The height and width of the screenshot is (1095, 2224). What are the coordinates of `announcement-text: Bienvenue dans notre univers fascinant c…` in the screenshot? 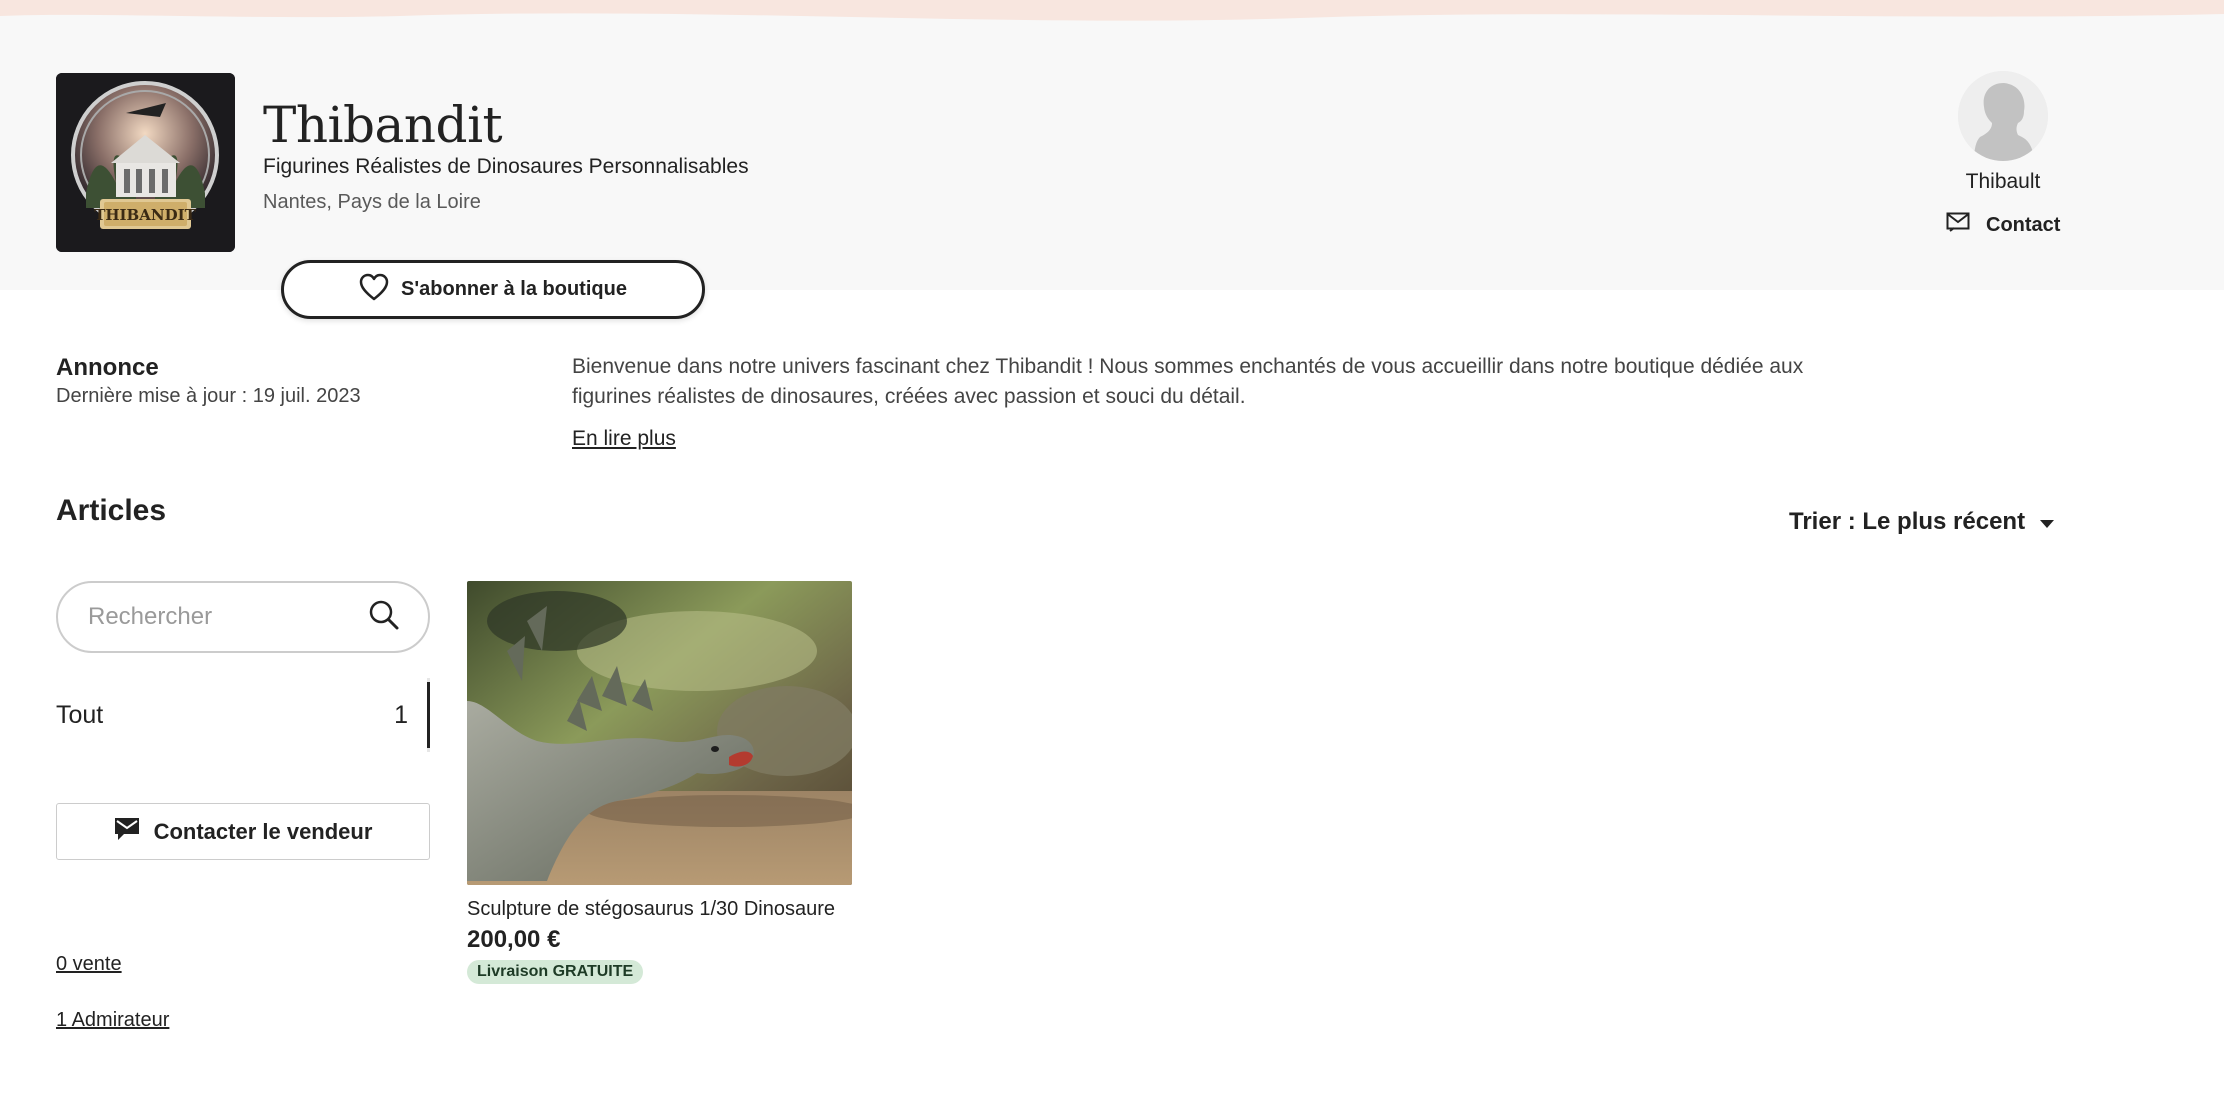 It's located at (1188, 381).